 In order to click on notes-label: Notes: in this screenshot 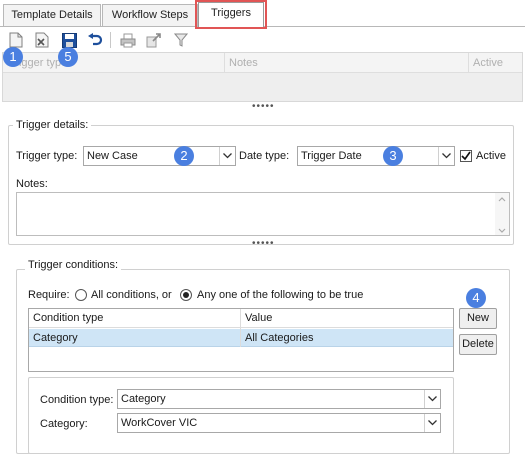, I will do `click(32, 184)`.